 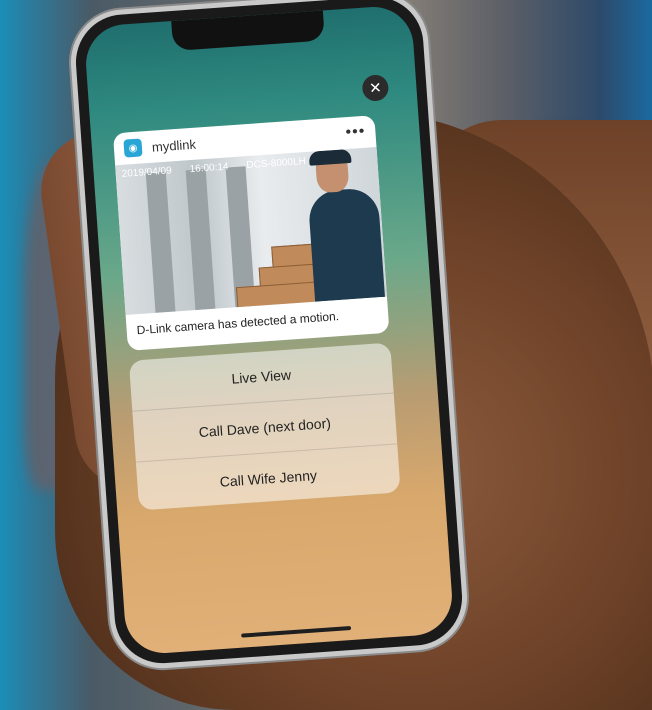 What do you see at coordinates (174, 145) in the screenshot?
I see `app-name: mydlink` at bounding box center [174, 145].